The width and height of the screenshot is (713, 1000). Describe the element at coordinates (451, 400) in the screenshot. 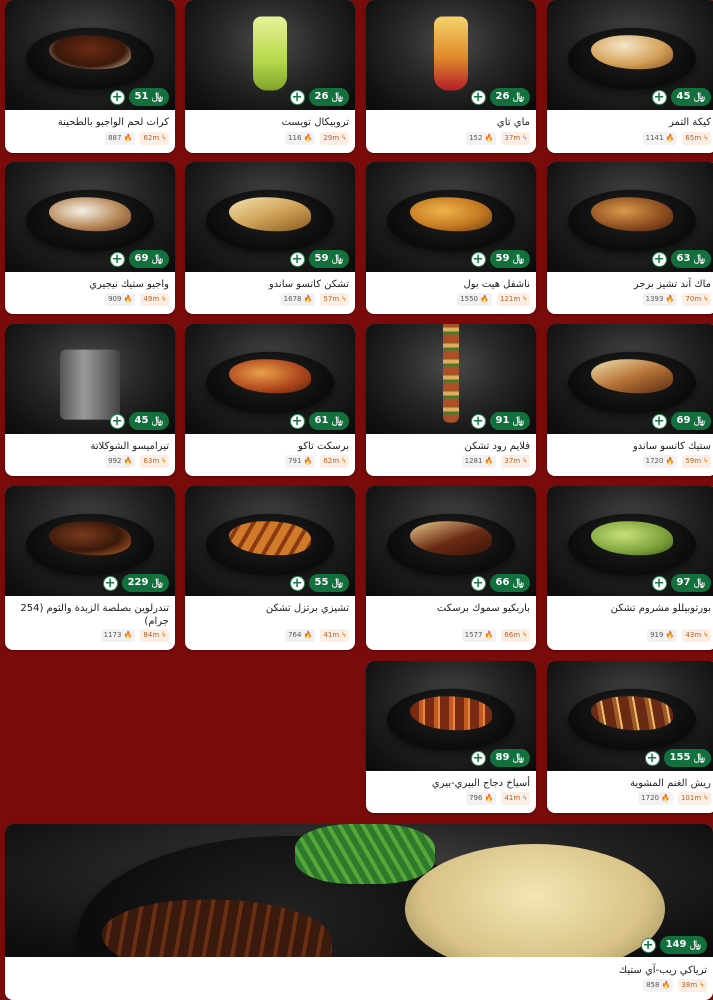

I see `menu-card: +91 ﷼ فلايم رود تشكن 1281 🔥 37m ϟ` at that location.